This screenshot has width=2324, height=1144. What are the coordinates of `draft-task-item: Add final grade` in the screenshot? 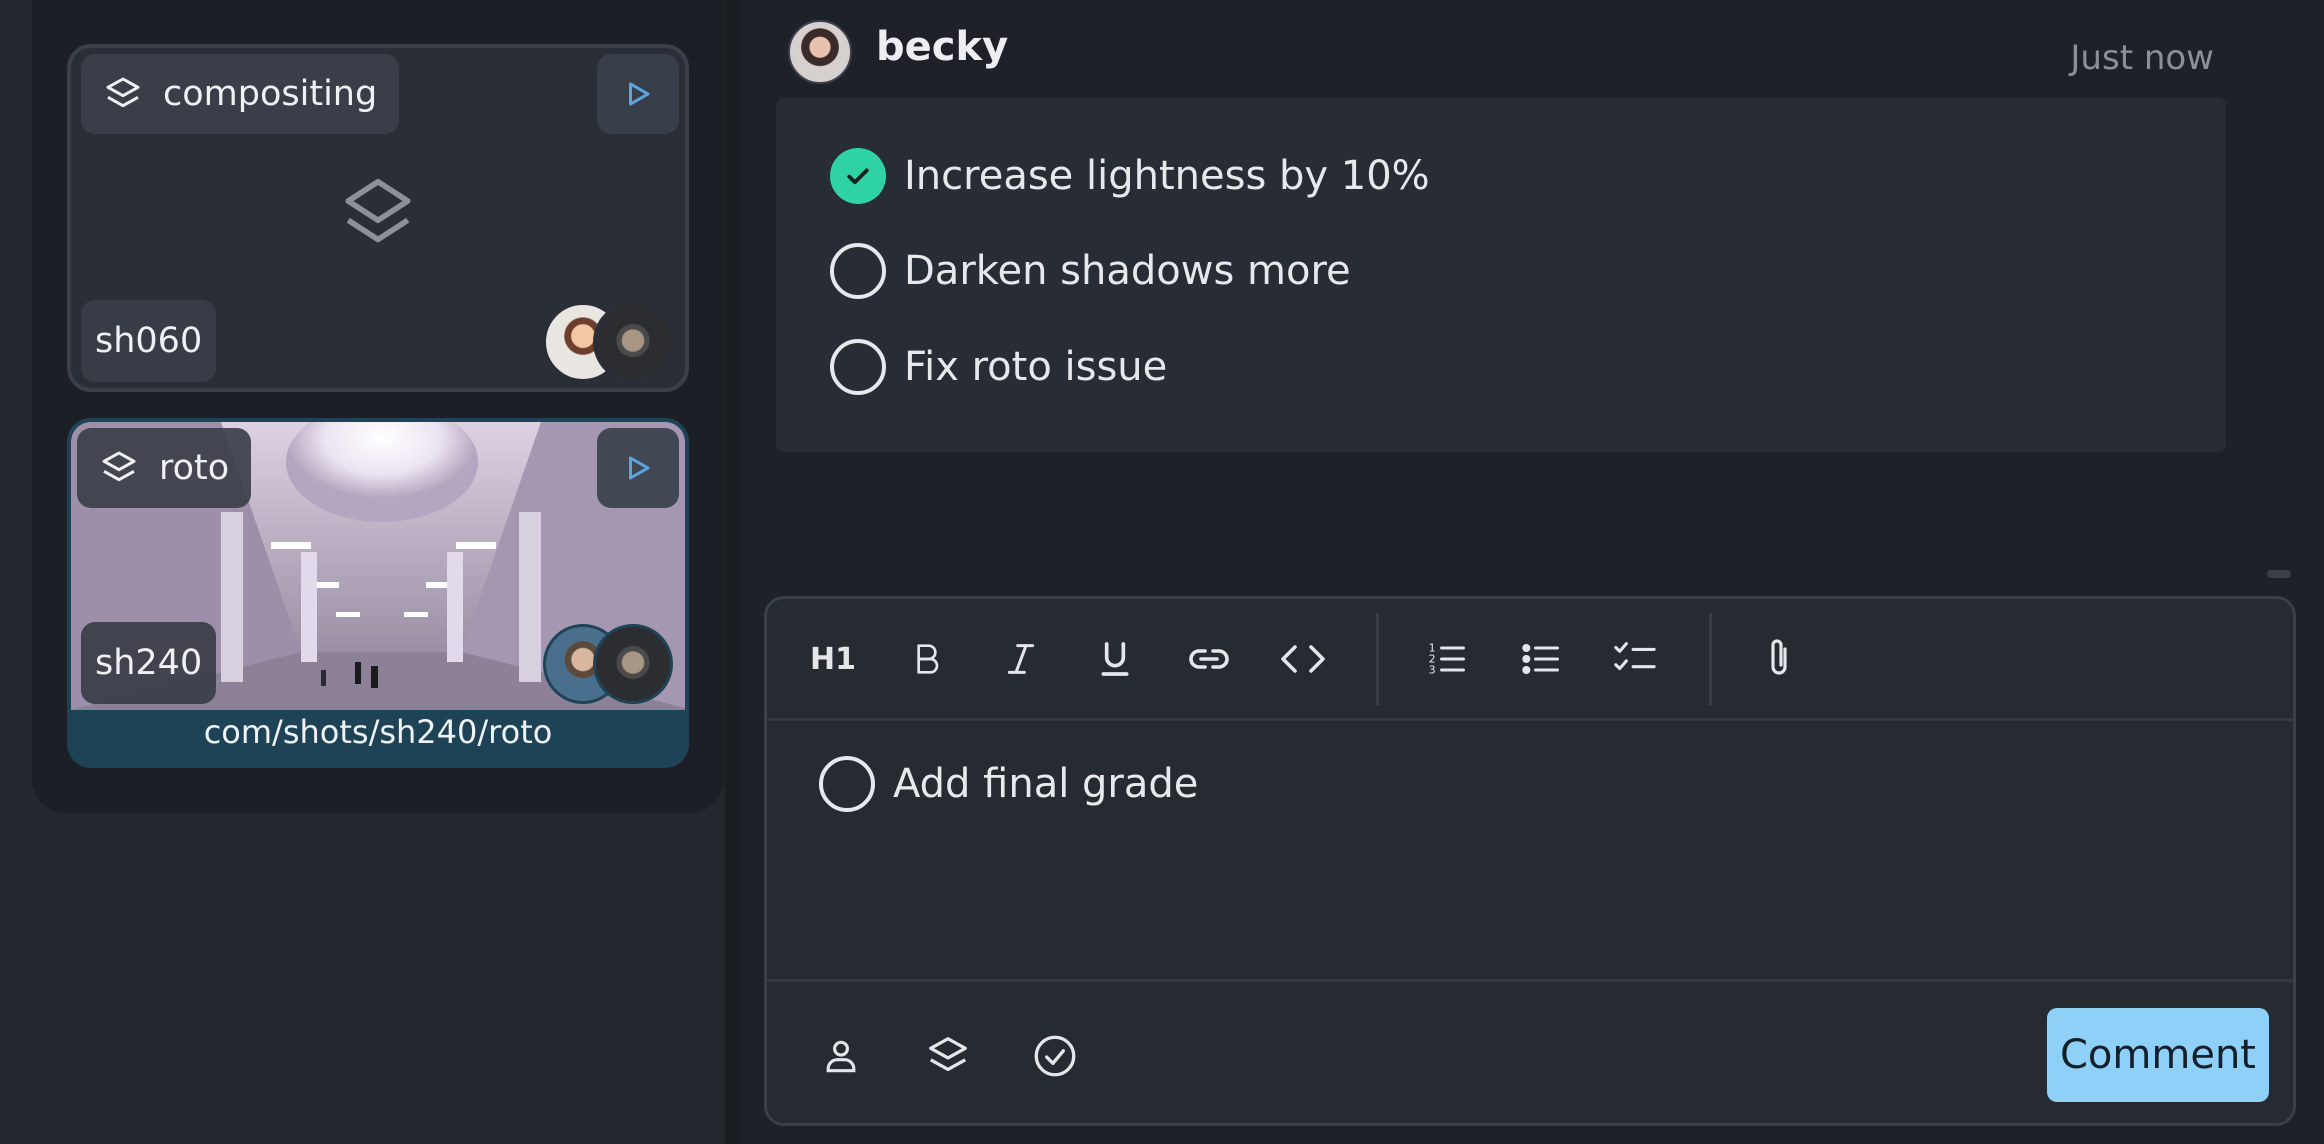 It's located at (1008, 784).